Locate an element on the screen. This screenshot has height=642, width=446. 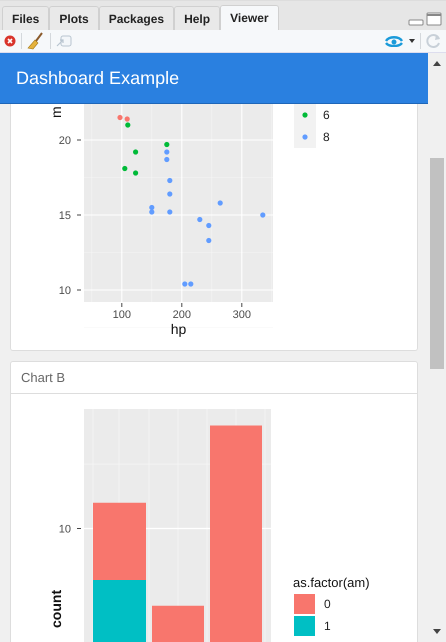
y-axis-label: count is located at coordinates (56, 609).